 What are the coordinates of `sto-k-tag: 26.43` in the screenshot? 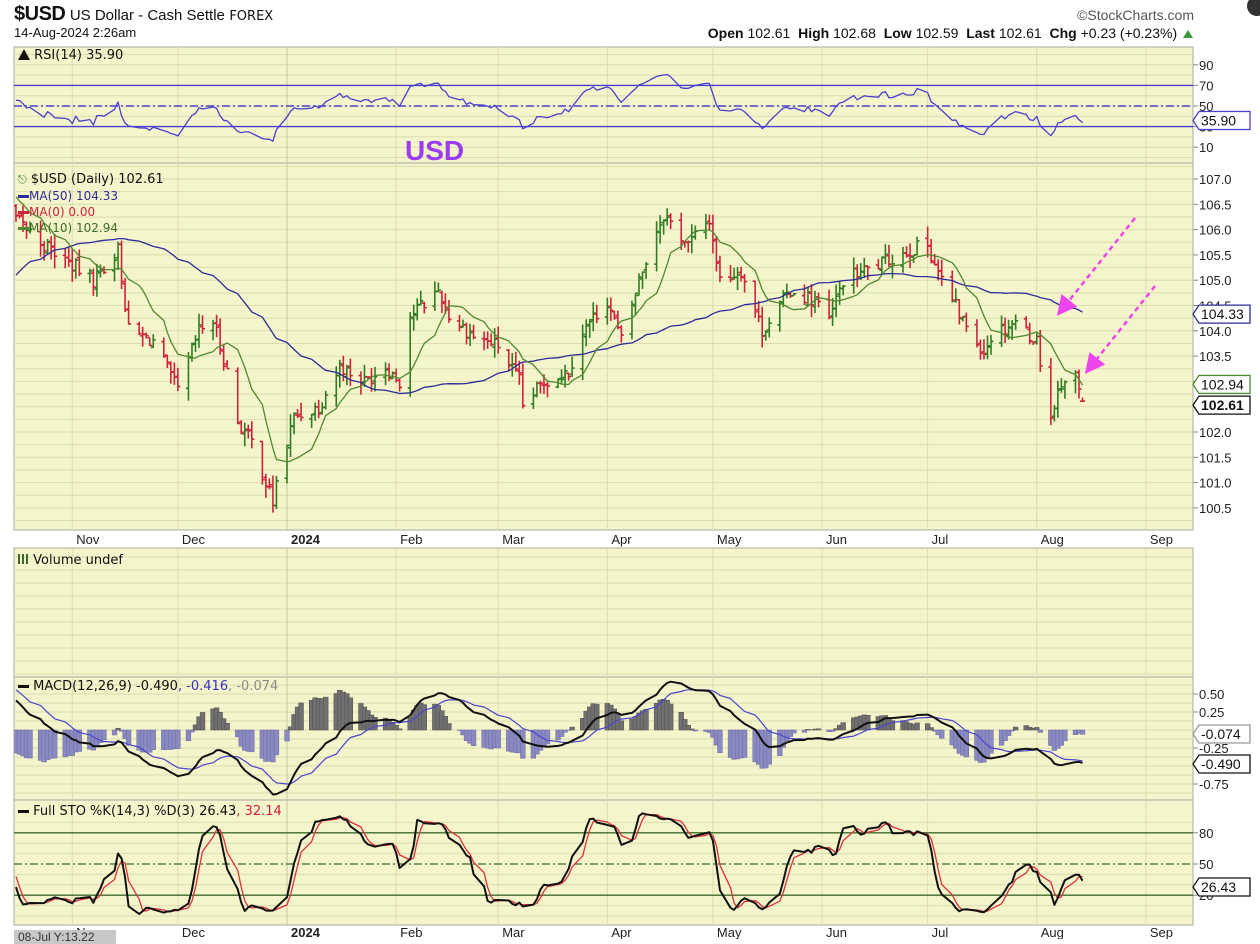 It's located at (1221, 887).